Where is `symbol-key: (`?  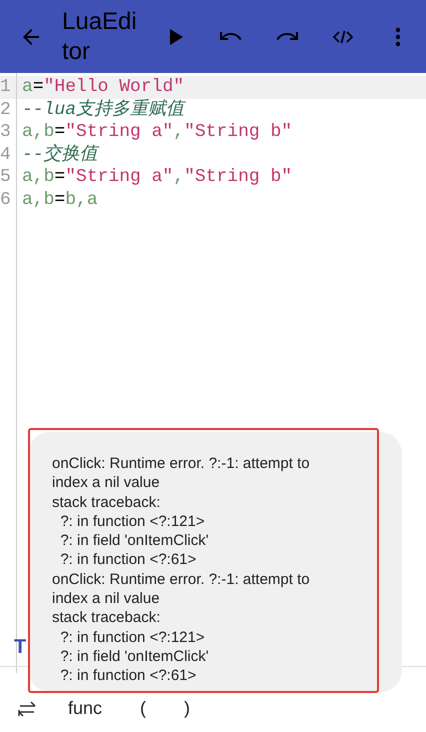
symbol-key: ( is located at coordinates (143, 708).